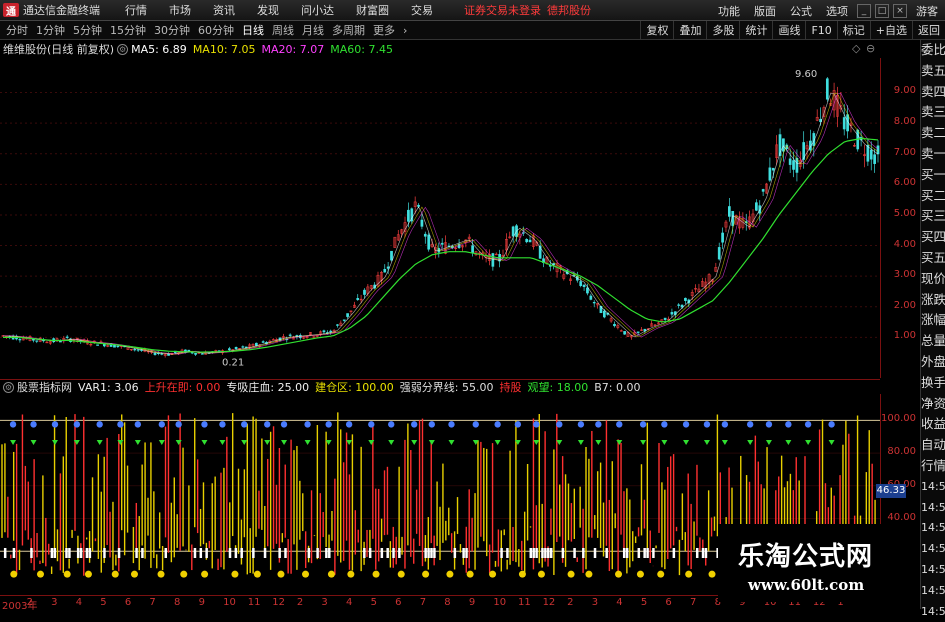 The image size is (945, 622). I want to click on side-item-18: 收益, so click(933, 424).